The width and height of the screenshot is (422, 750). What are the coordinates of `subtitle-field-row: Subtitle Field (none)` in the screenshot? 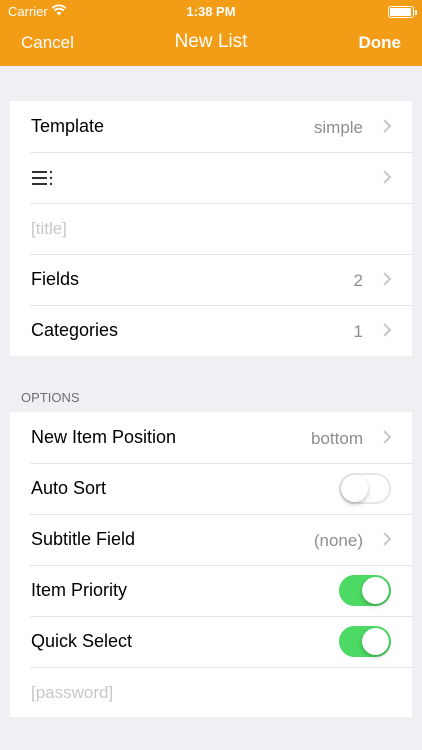 It's located at (211, 539).